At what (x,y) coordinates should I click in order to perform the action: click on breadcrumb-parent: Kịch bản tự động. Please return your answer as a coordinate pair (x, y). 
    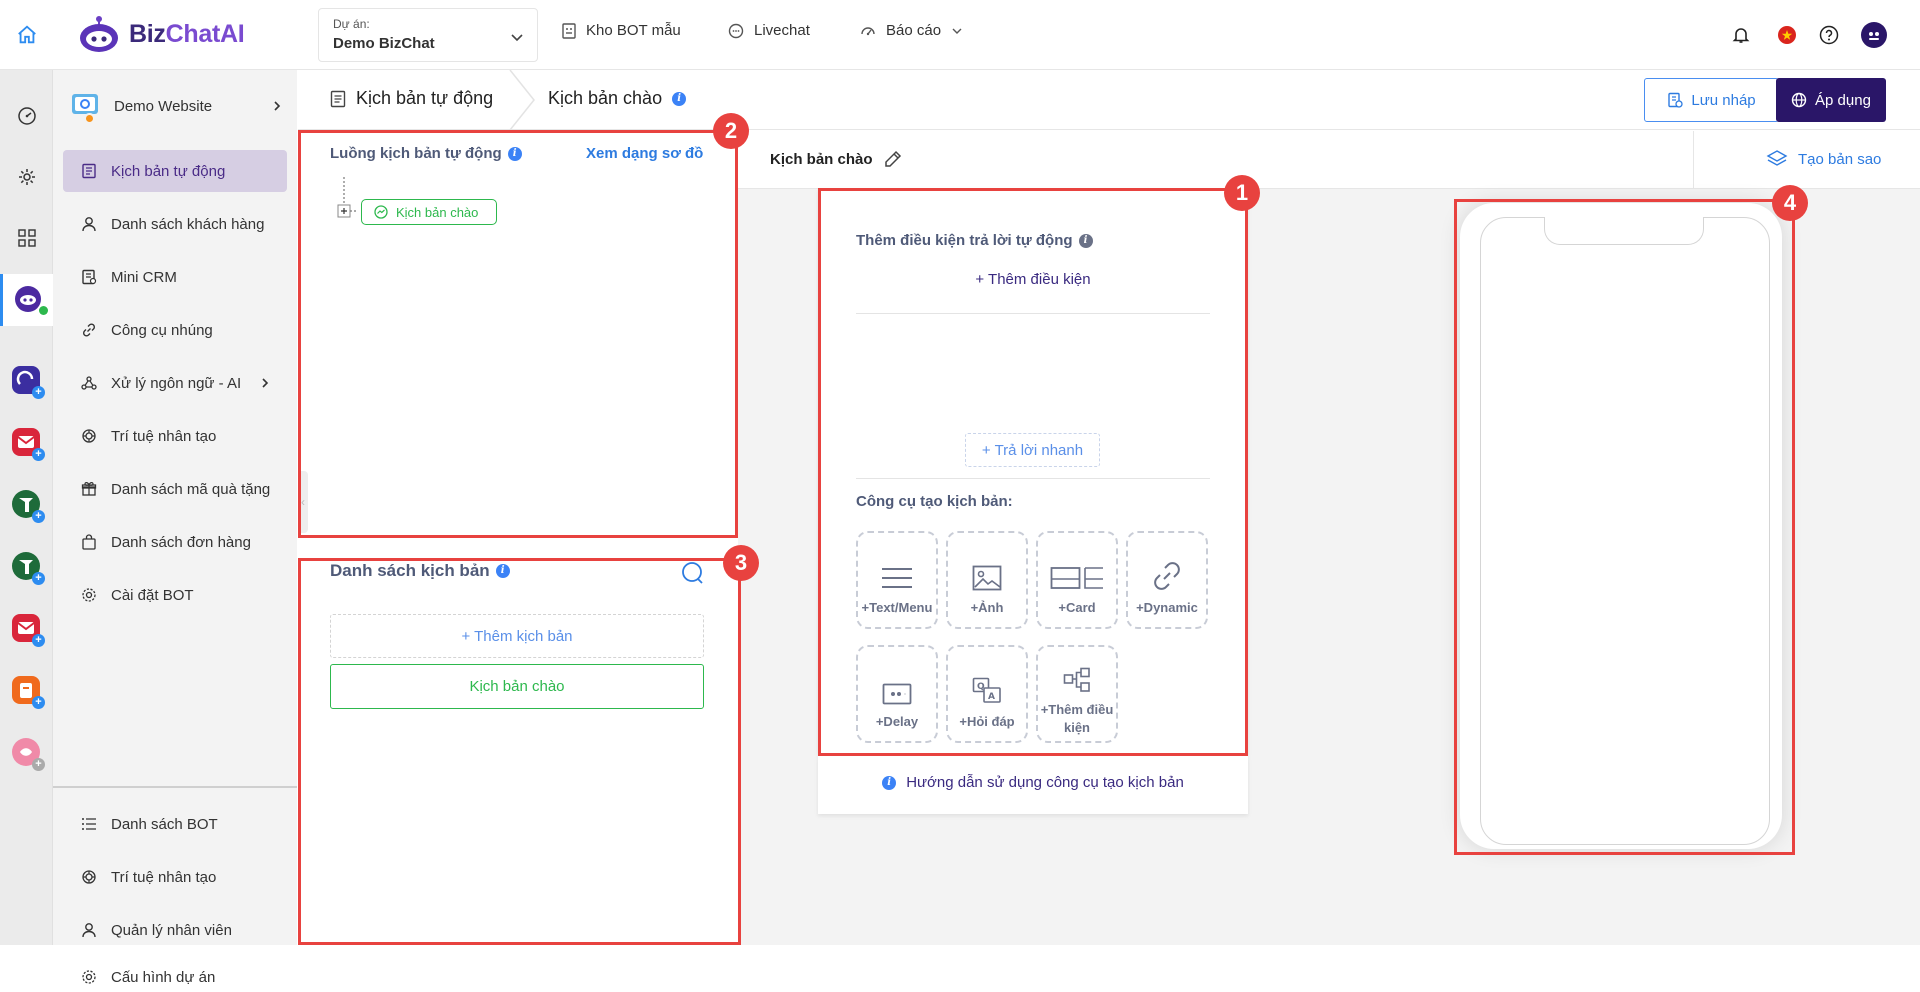
    Looking at the image, I should click on (411, 98).